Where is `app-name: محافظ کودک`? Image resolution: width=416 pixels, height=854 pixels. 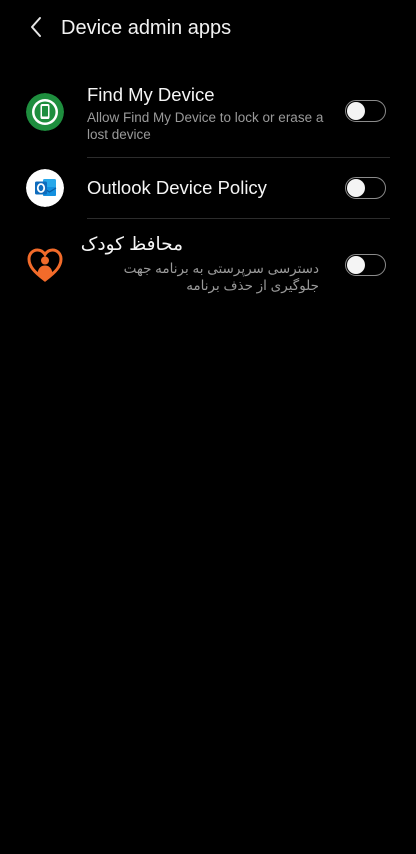
app-name: محافظ کودک is located at coordinates (131, 243).